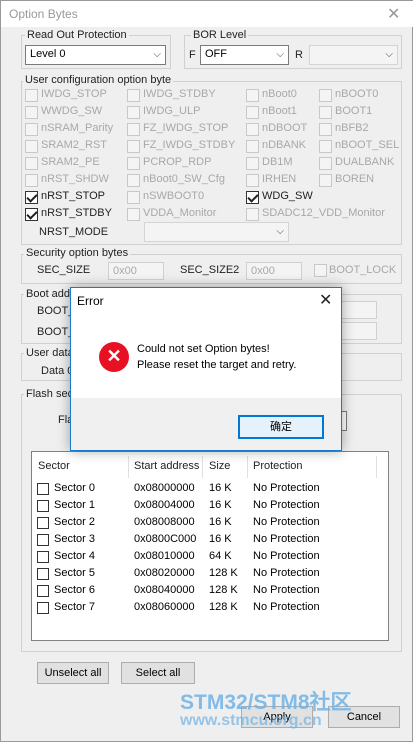 Image resolution: width=413 pixels, height=742 pixels. Describe the element at coordinates (158, 673) in the screenshot. I see `select-all-button: Select all` at that location.